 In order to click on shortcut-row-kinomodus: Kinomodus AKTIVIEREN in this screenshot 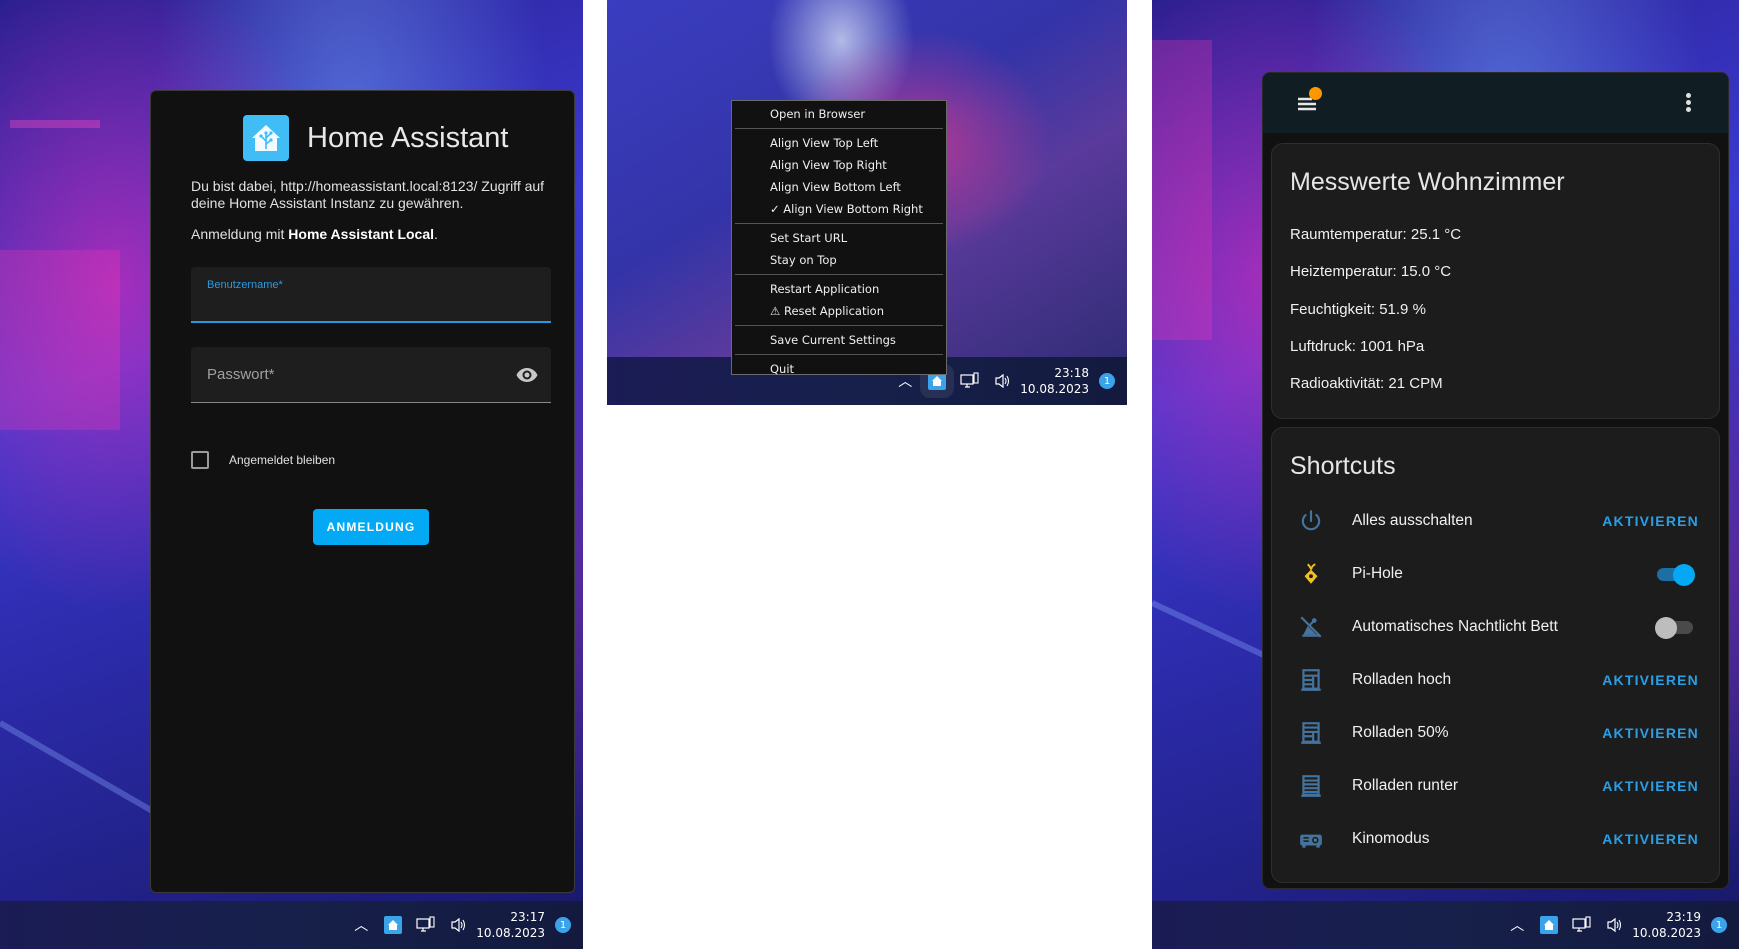, I will do `click(1495, 839)`.